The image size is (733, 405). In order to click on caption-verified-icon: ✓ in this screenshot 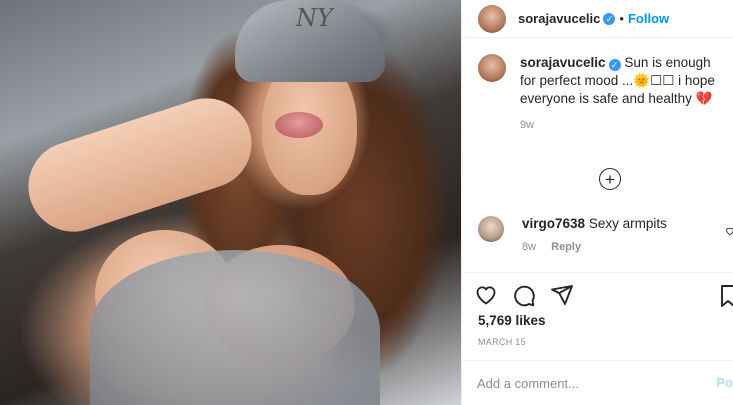, I will do `click(614, 65)`.